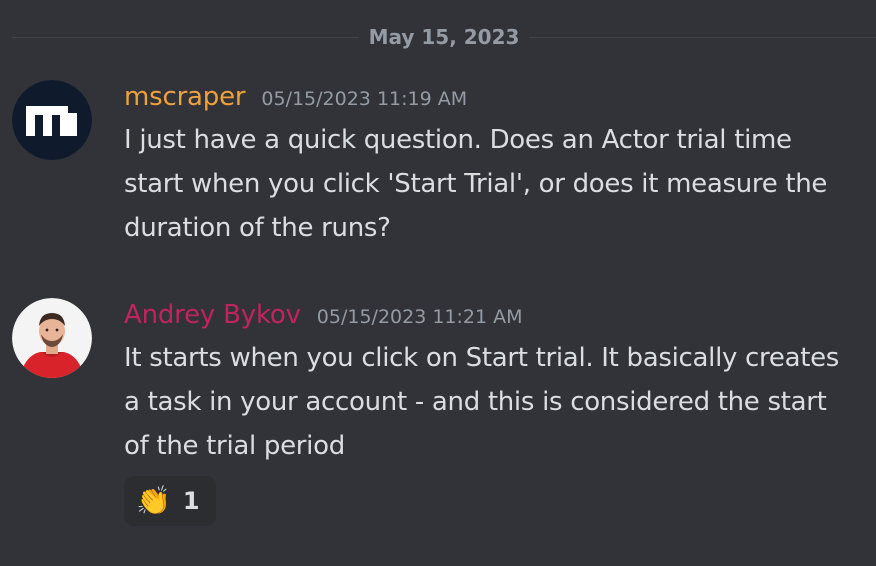 The image size is (876, 566). What do you see at coordinates (702, 37) in the screenshot?
I see `divider-line-right` at bounding box center [702, 37].